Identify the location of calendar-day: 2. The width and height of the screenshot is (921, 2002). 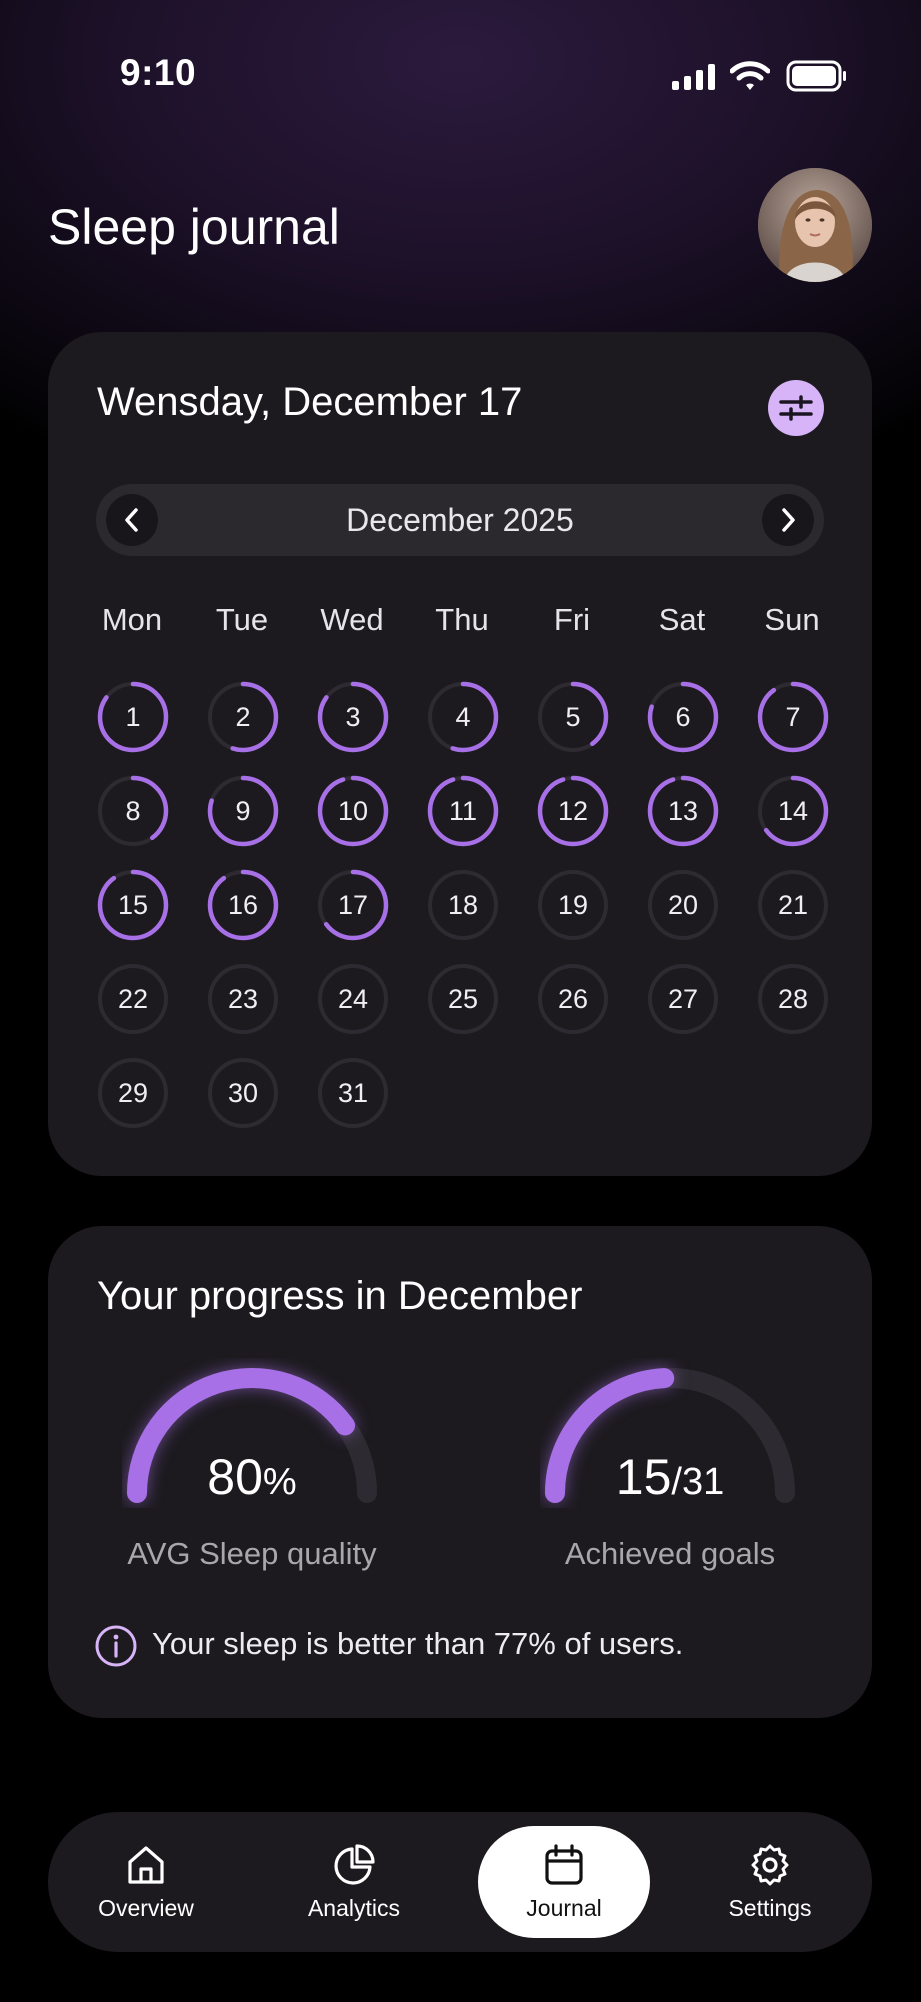
(243, 717).